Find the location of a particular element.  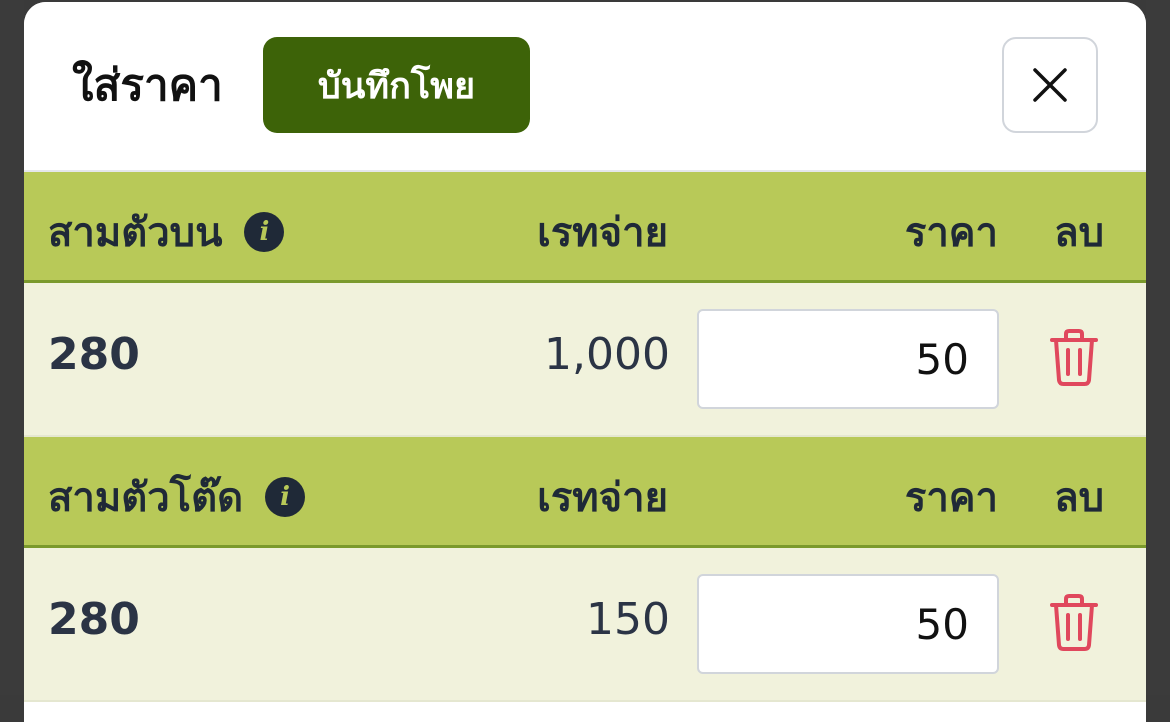

section-header-three-top: สามตัวบน i เรทจ่าย ราคา ลบ is located at coordinates (585, 227).